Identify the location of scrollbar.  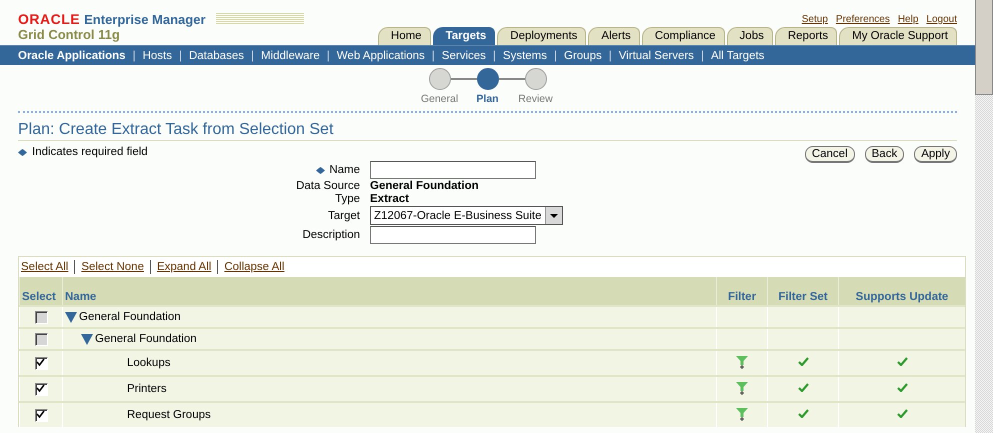
(984, 216).